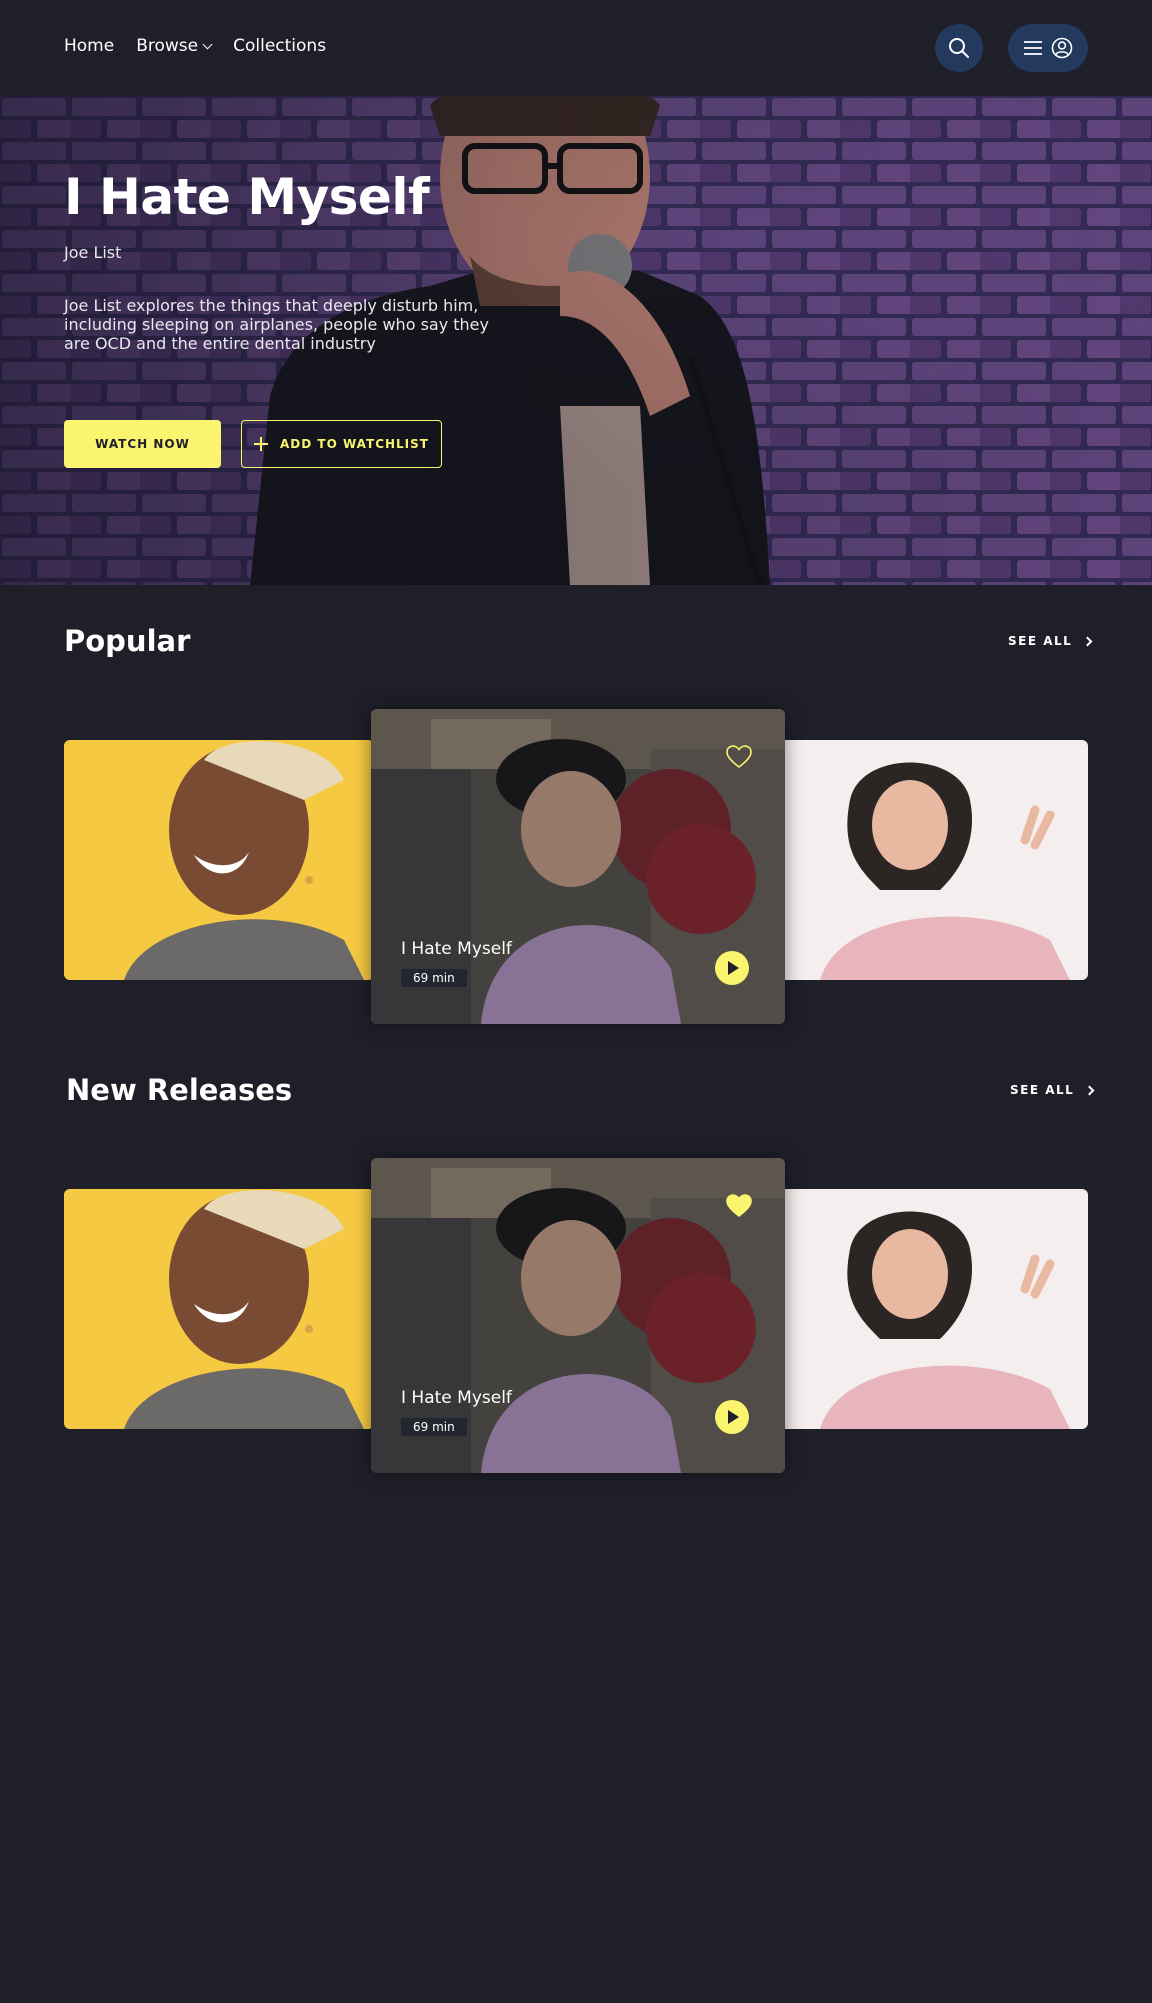 This screenshot has height=2003, width=1152. I want to click on new-releases-card-right, so click(934, 1309).